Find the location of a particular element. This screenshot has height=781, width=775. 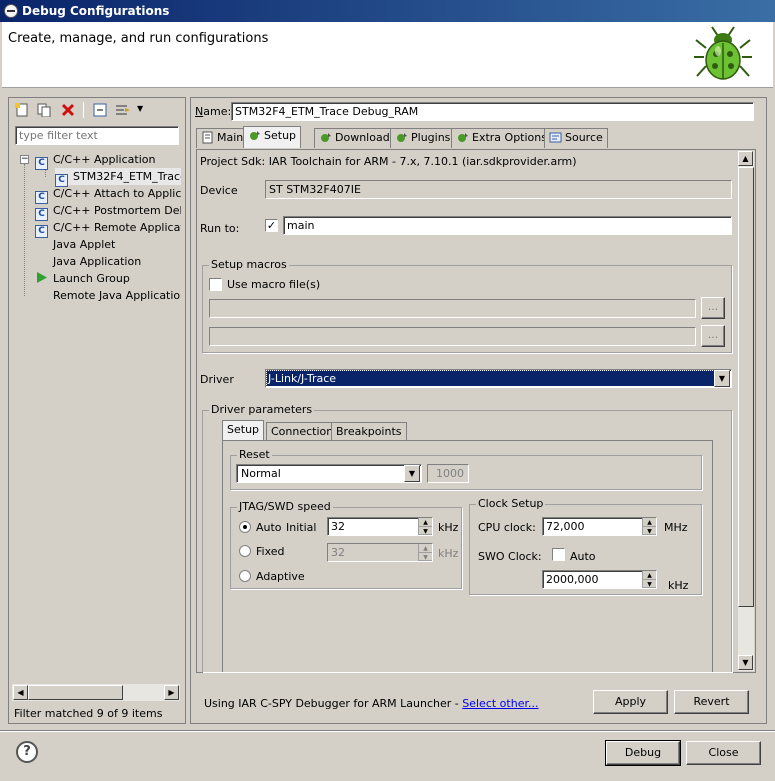

launch-icon is located at coordinates (42, 277).